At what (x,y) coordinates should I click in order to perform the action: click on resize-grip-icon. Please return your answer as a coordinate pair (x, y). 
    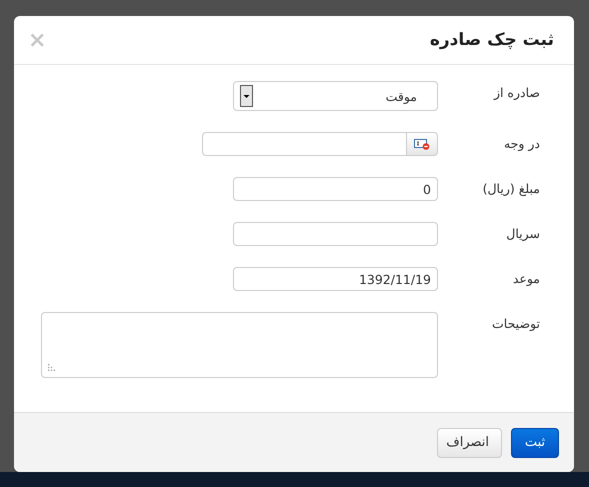
    Looking at the image, I should click on (51, 367).